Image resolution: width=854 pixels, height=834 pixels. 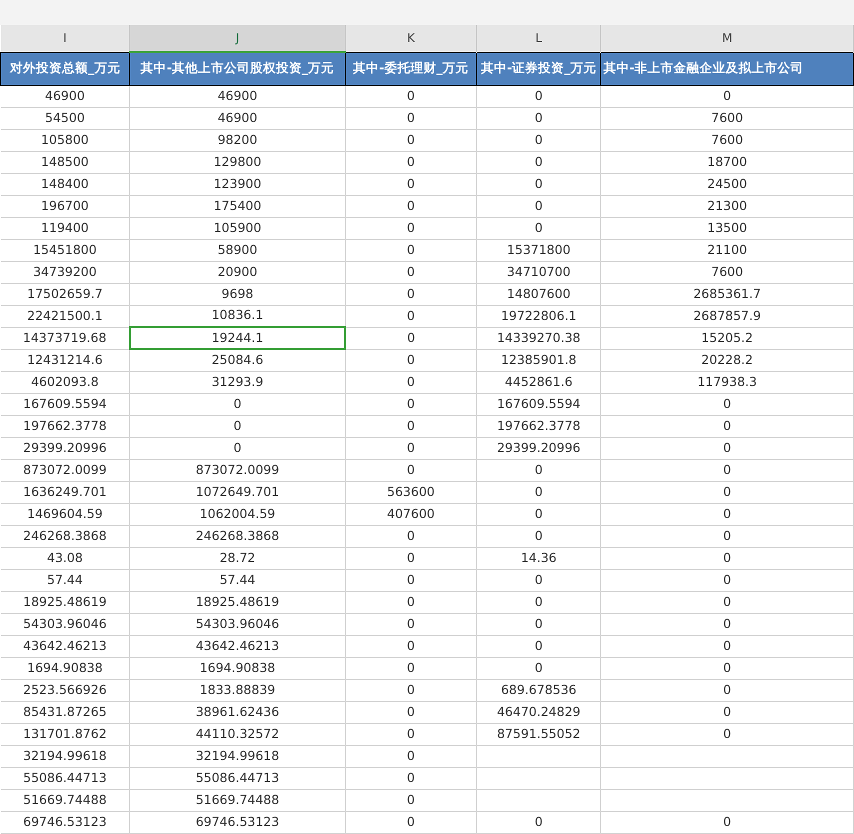 What do you see at coordinates (238, 250) in the screenshot?
I see `table-cell: 58900` at bounding box center [238, 250].